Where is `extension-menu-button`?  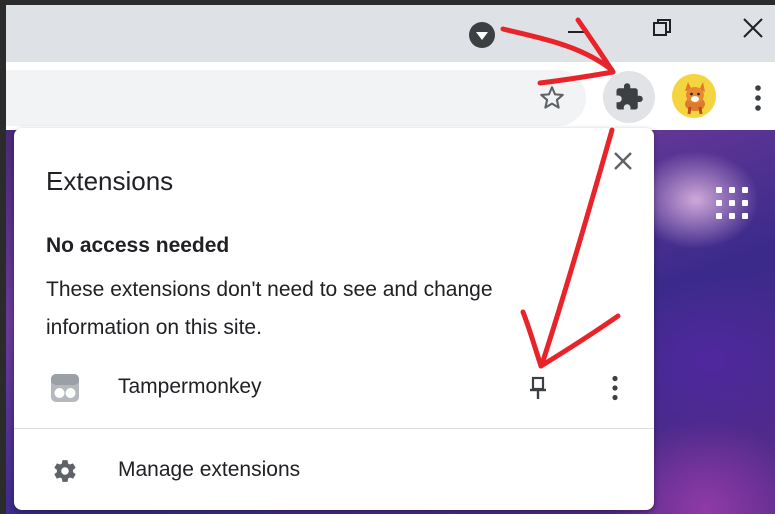 extension-menu-button is located at coordinates (615, 388).